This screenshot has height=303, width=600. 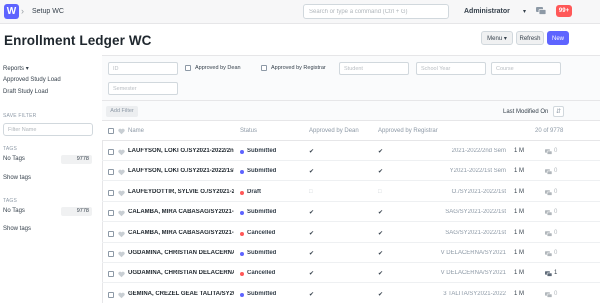 I want to click on course-filter, so click(x=526, y=68).